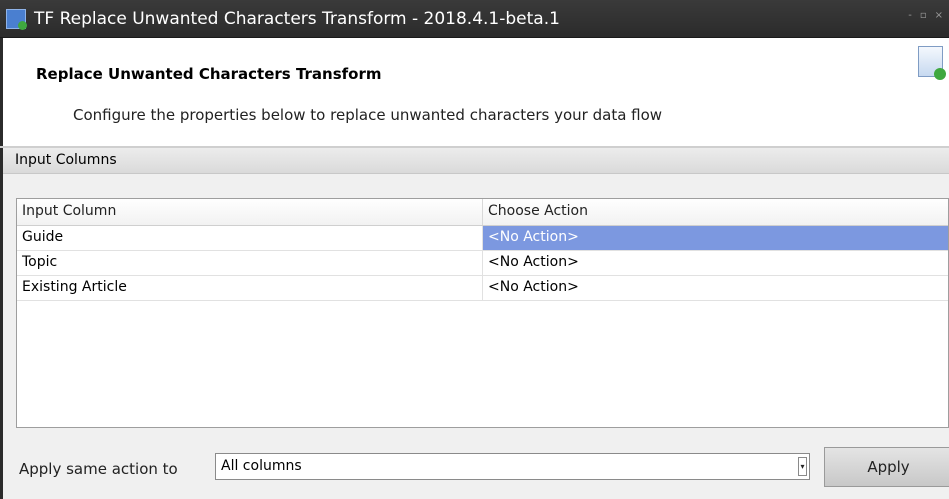  What do you see at coordinates (932, 63) in the screenshot?
I see `document-transform-icon` at bounding box center [932, 63].